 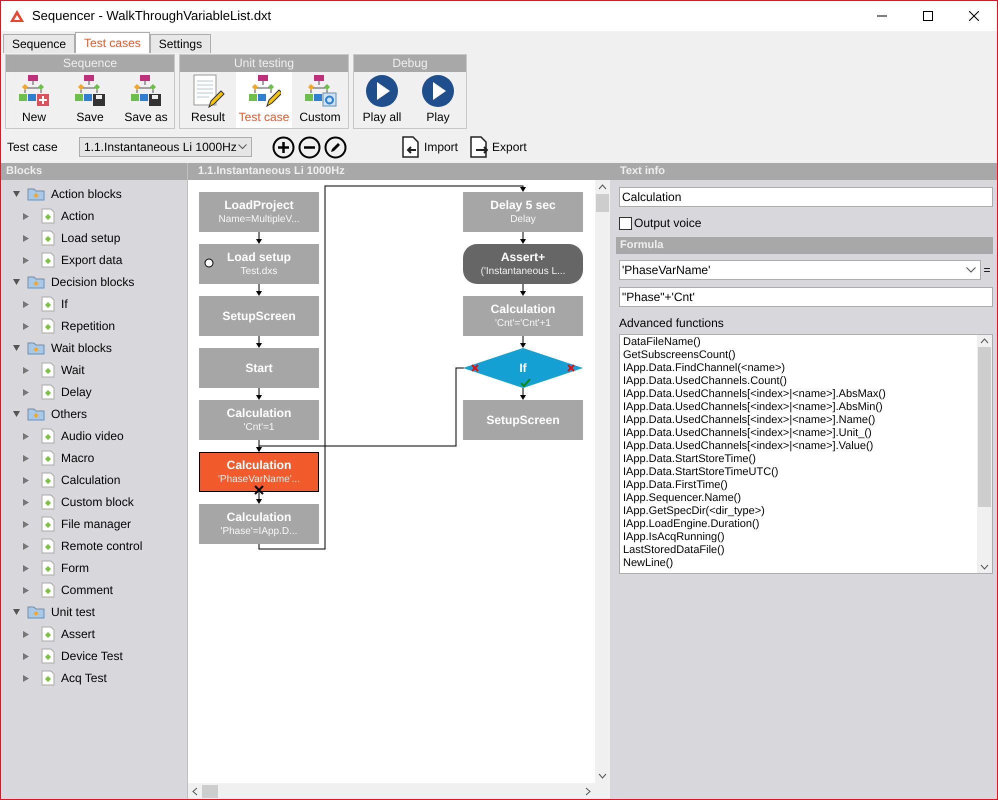 What do you see at coordinates (91, 260) in the screenshot?
I see `tree-item-label: Export data` at bounding box center [91, 260].